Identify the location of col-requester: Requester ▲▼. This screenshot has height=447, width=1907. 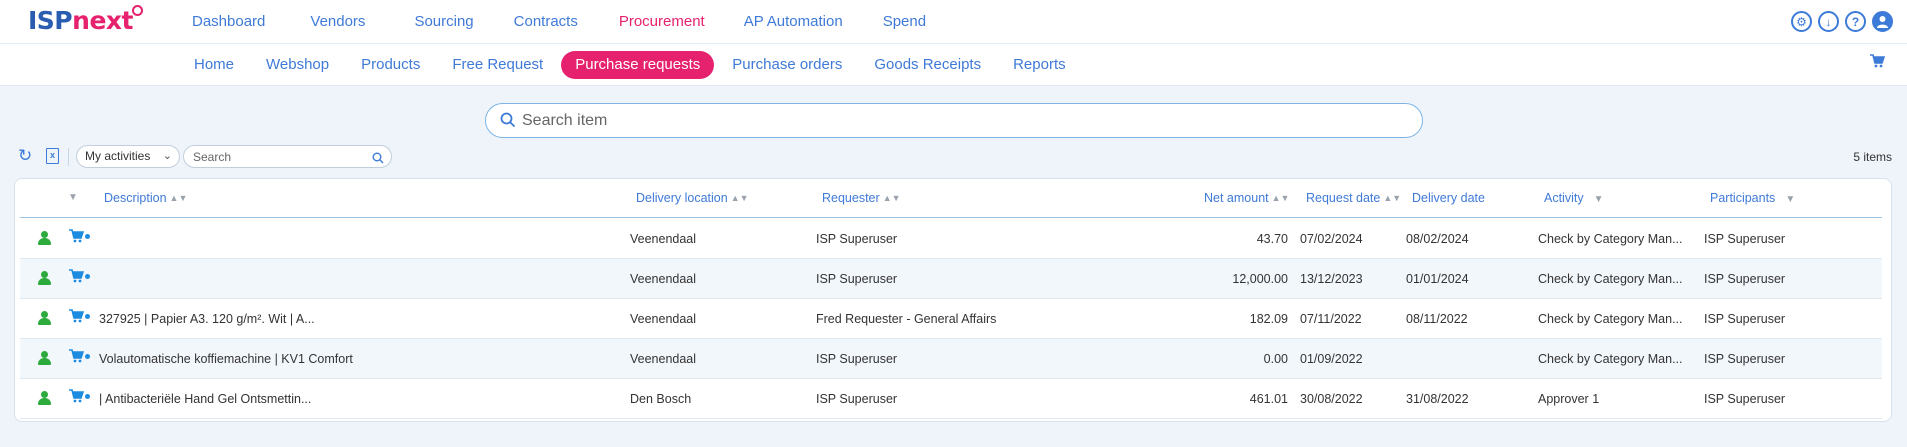
(861, 198).